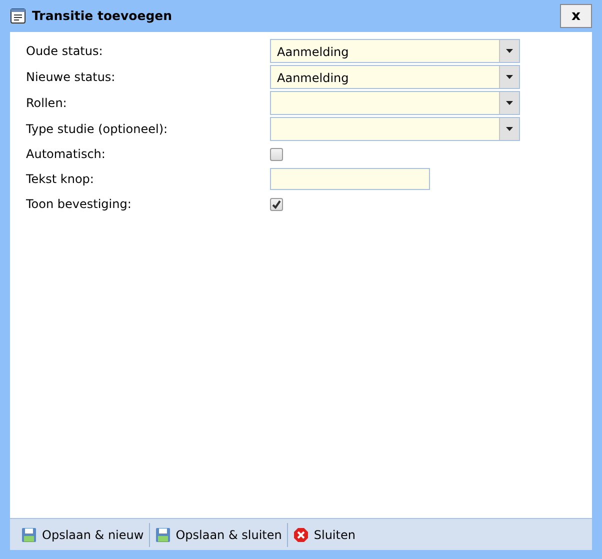 This screenshot has width=602, height=559. I want to click on toolbar-button: Sluiten, so click(324, 535).